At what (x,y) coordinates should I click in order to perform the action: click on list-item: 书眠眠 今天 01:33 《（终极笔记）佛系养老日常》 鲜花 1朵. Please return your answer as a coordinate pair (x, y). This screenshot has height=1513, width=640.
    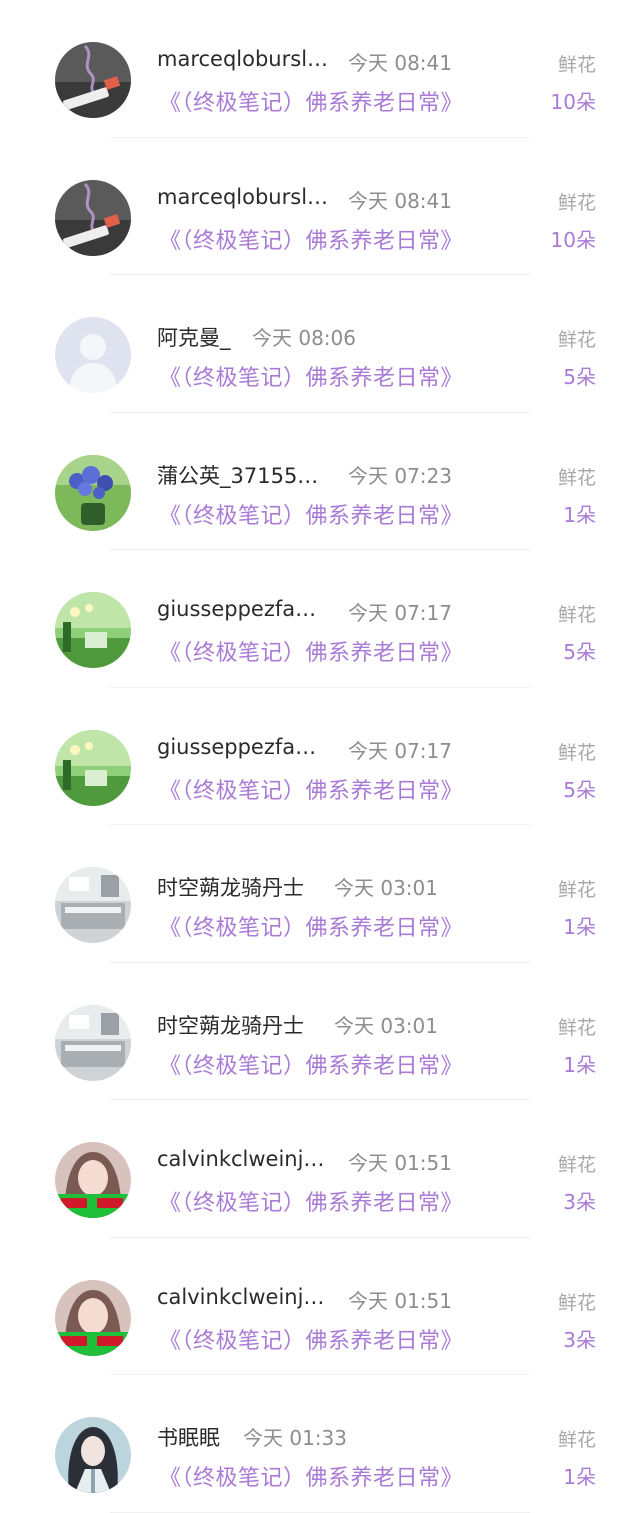
    Looking at the image, I should click on (320, 1444).